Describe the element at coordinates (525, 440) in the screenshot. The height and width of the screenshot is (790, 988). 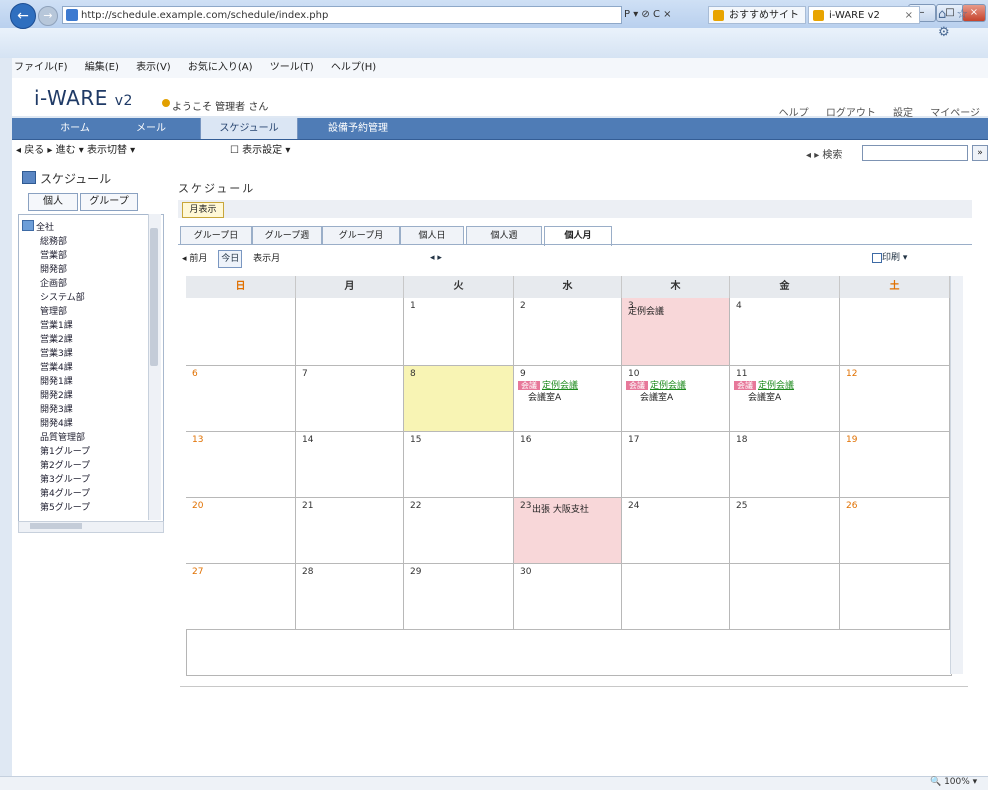
I see `day-number: 16` at that location.